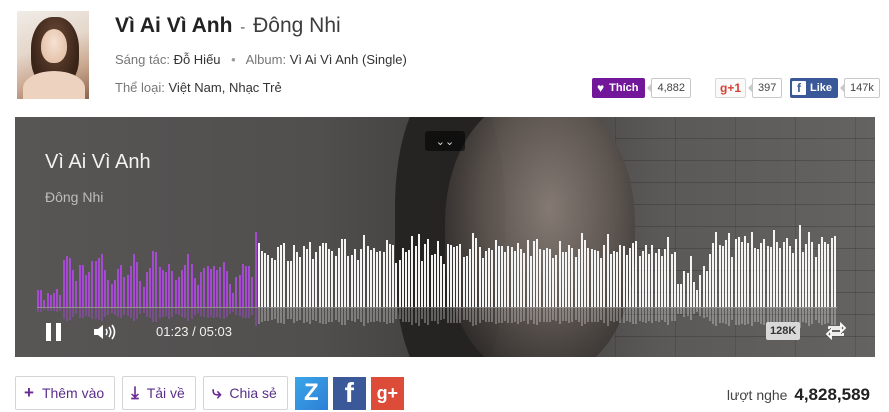 This screenshot has height=412, width=889. Describe the element at coordinates (53, 55) in the screenshot. I see `album-cover` at that location.